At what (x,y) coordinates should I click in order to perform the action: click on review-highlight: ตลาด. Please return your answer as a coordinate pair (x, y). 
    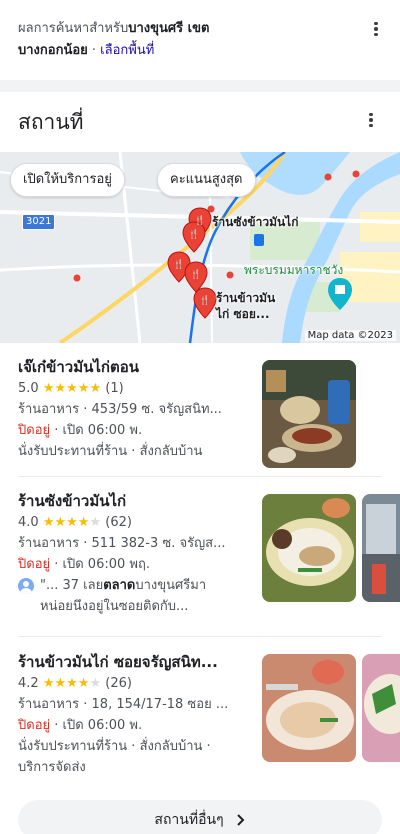
    Looking at the image, I should click on (119, 585).